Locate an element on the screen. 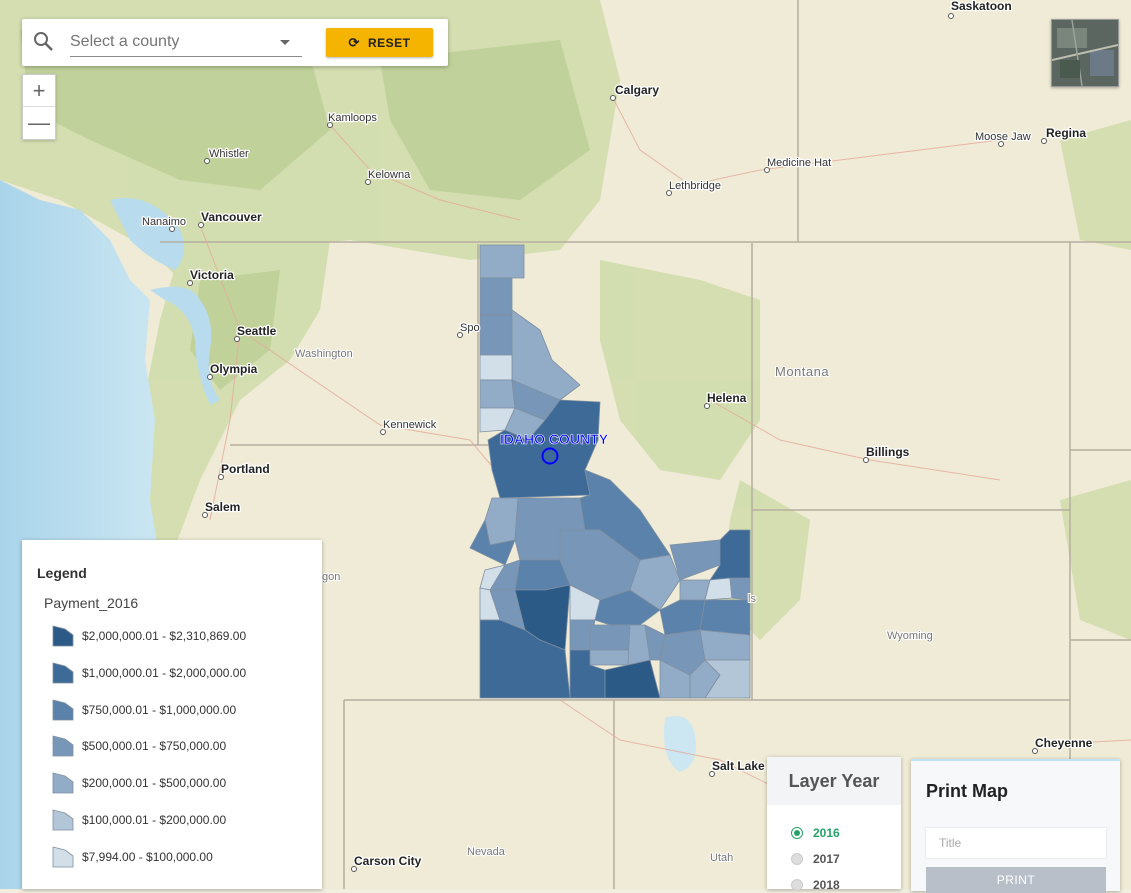  year-option-2017: 2017 is located at coordinates (815, 859).